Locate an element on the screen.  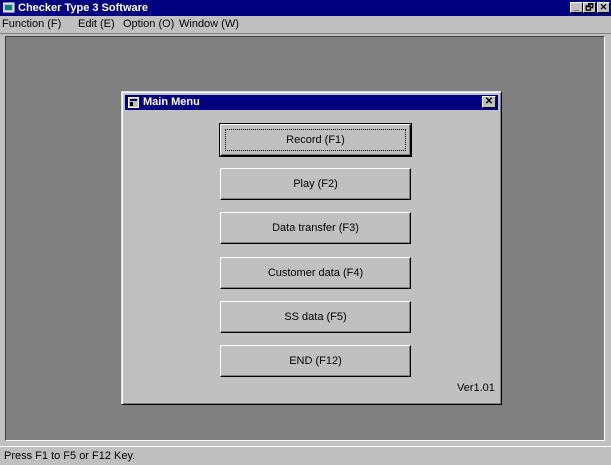
ss-data-button: SS data (F5) is located at coordinates (315, 317).